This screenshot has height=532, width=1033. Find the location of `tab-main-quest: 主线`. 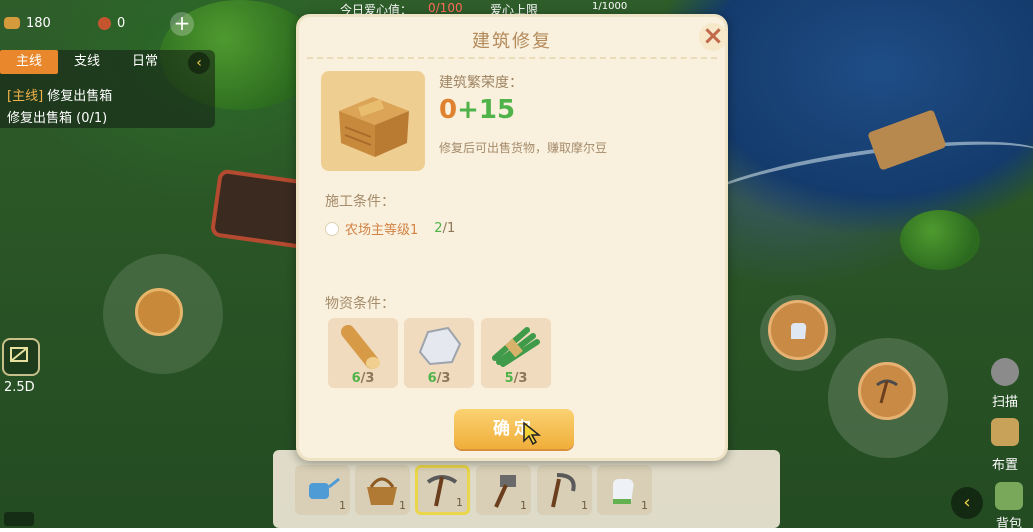

tab-main-quest: 主线 is located at coordinates (29, 62).